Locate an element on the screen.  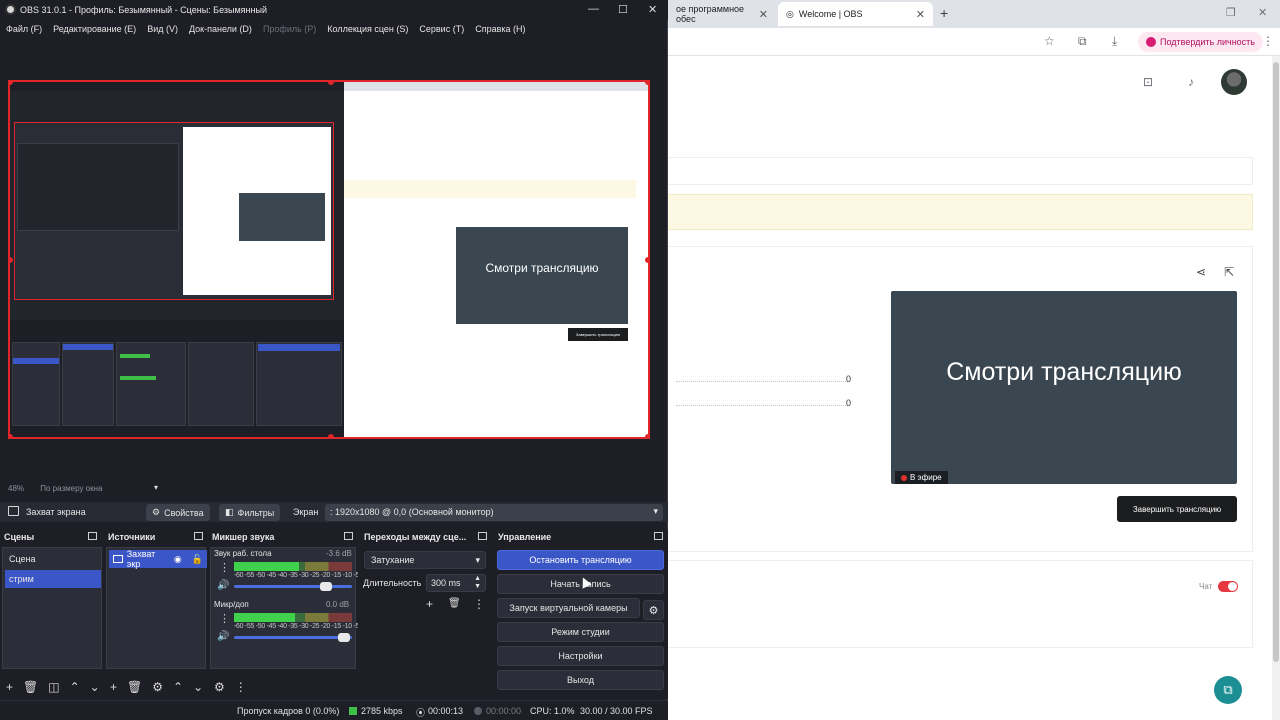
page-scrollbar is located at coordinates (1276, 388).